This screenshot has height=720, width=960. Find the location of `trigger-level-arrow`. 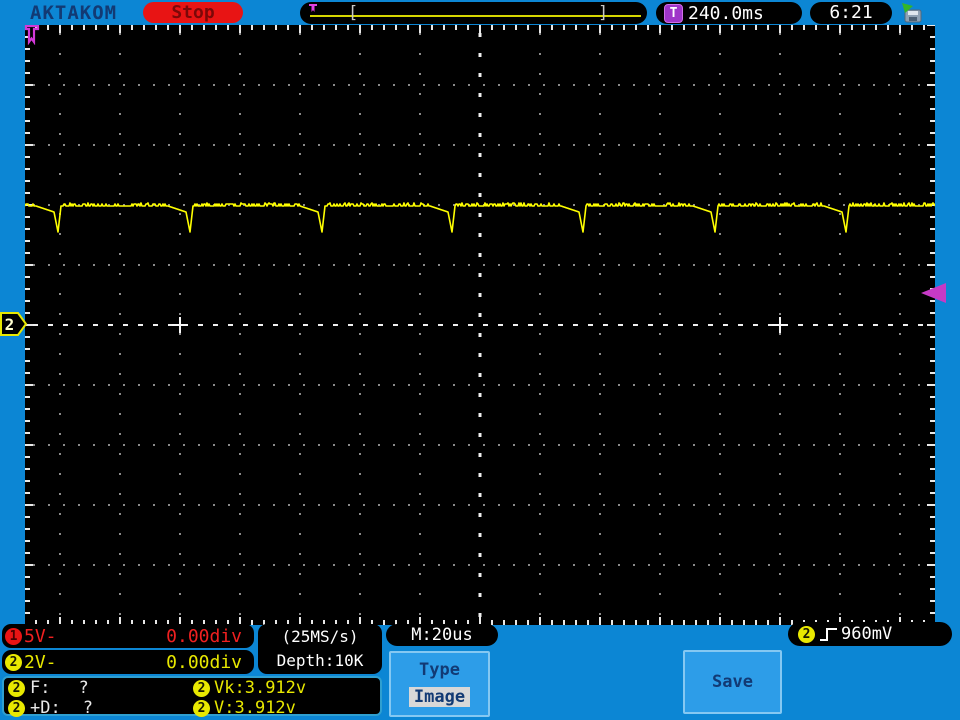

trigger-level-arrow is located at coordinates (933, 293).